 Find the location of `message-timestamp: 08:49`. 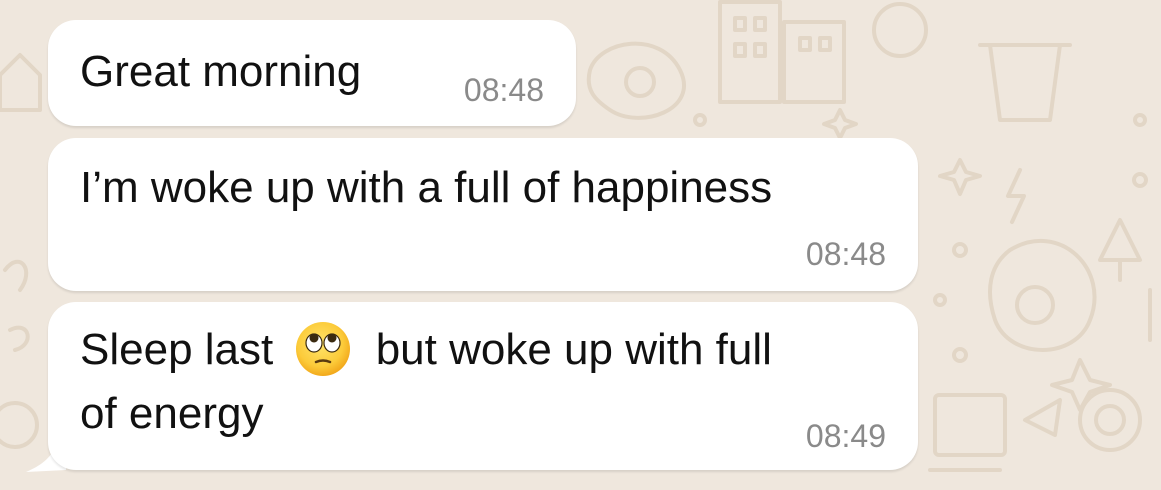

message-timestamp: 08:49 is located at coordinates (845, 436).